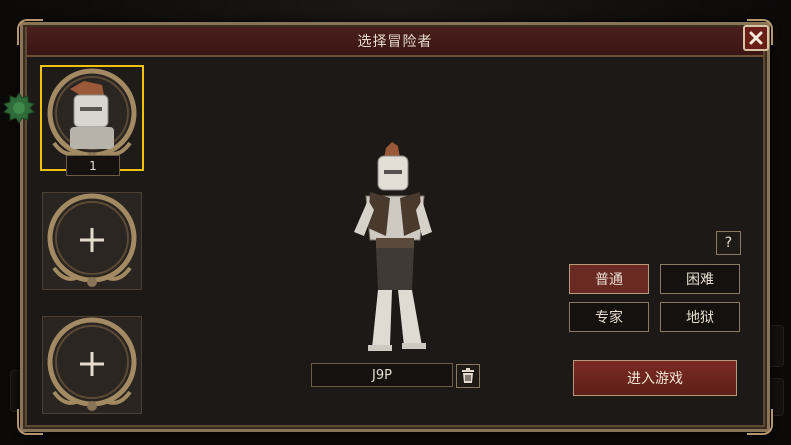 The image size is (791, 445). What do you see at coordinates (609, 317) in the screenshot?
I see `difficulty-expert-button: 专家` at bounding box center [609, 317].